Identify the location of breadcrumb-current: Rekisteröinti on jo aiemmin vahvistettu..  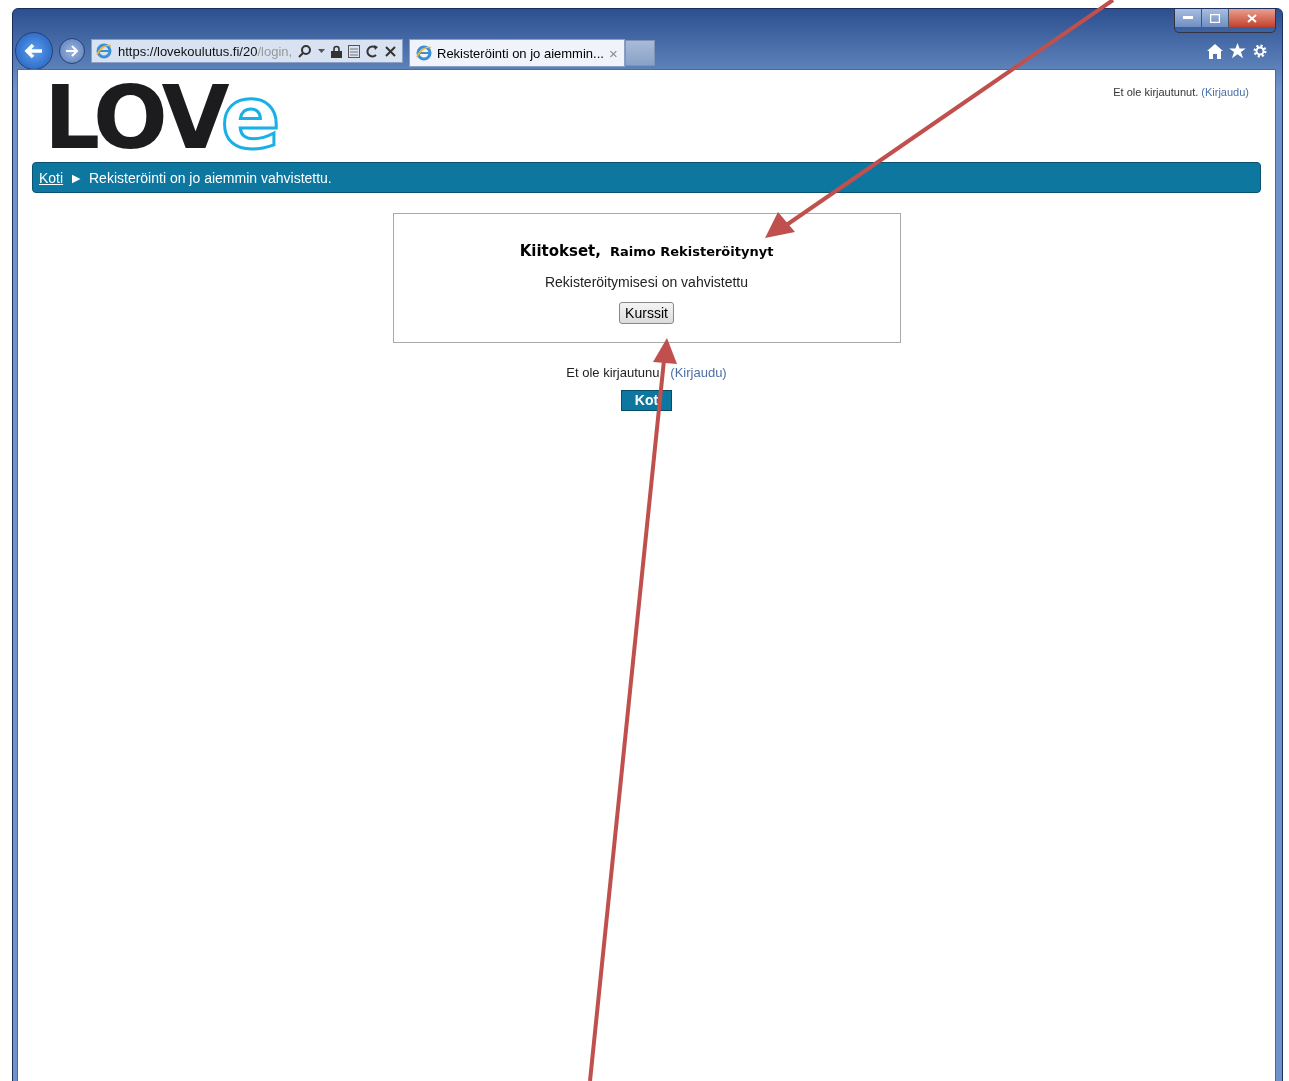
(210, 177).